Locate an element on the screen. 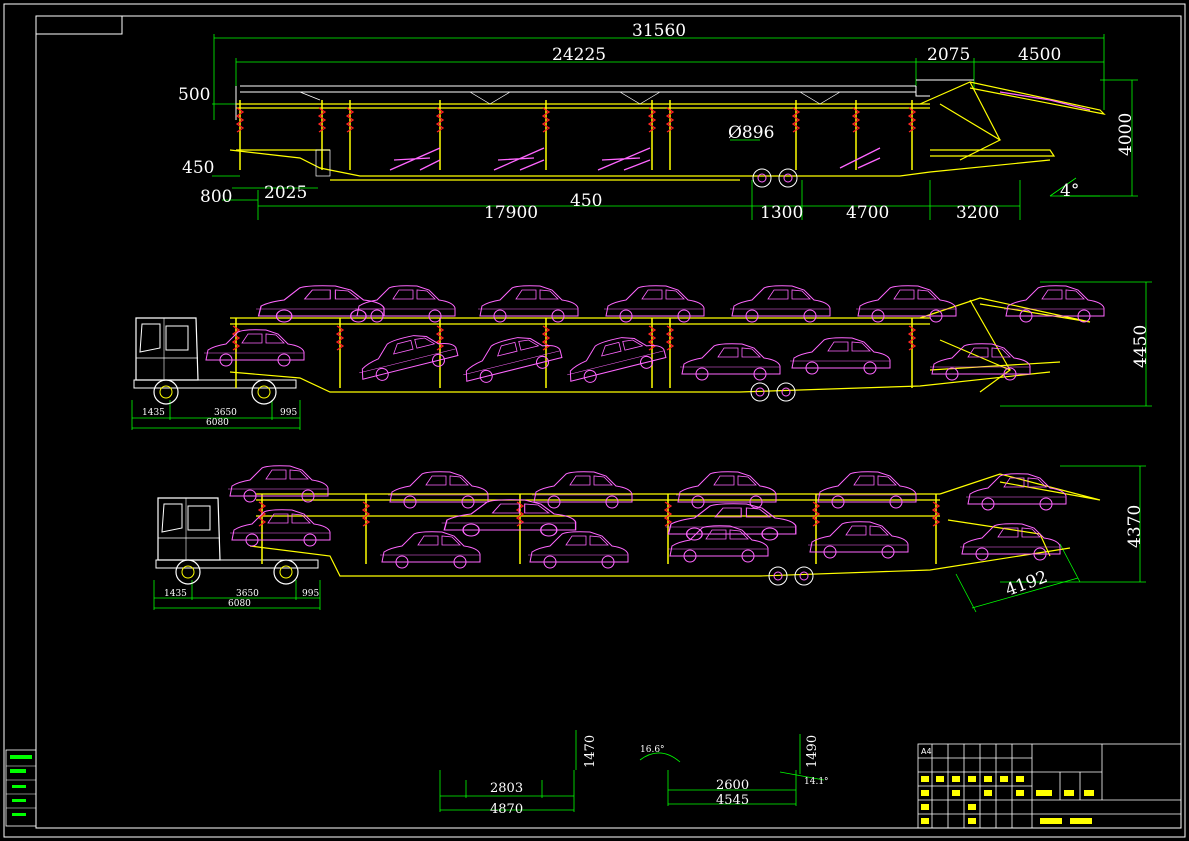 The height and width of the screenshot is (841, 1189). sample-a-height: 1470 is located at coordinates (590, 751).